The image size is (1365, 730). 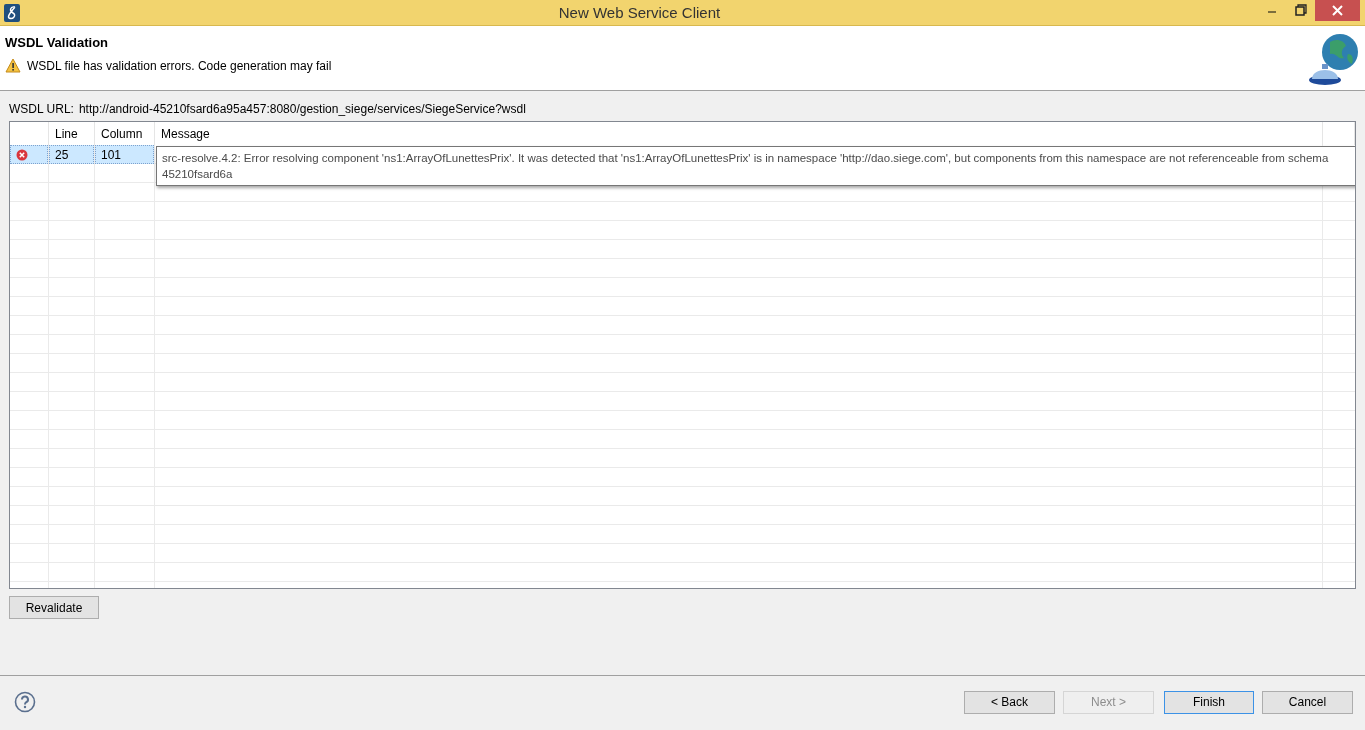 What do you see at coordinates (54, 607) in the screenshot?
I see `revalidate-button: Revalidate` at bounding box center [54, 607].